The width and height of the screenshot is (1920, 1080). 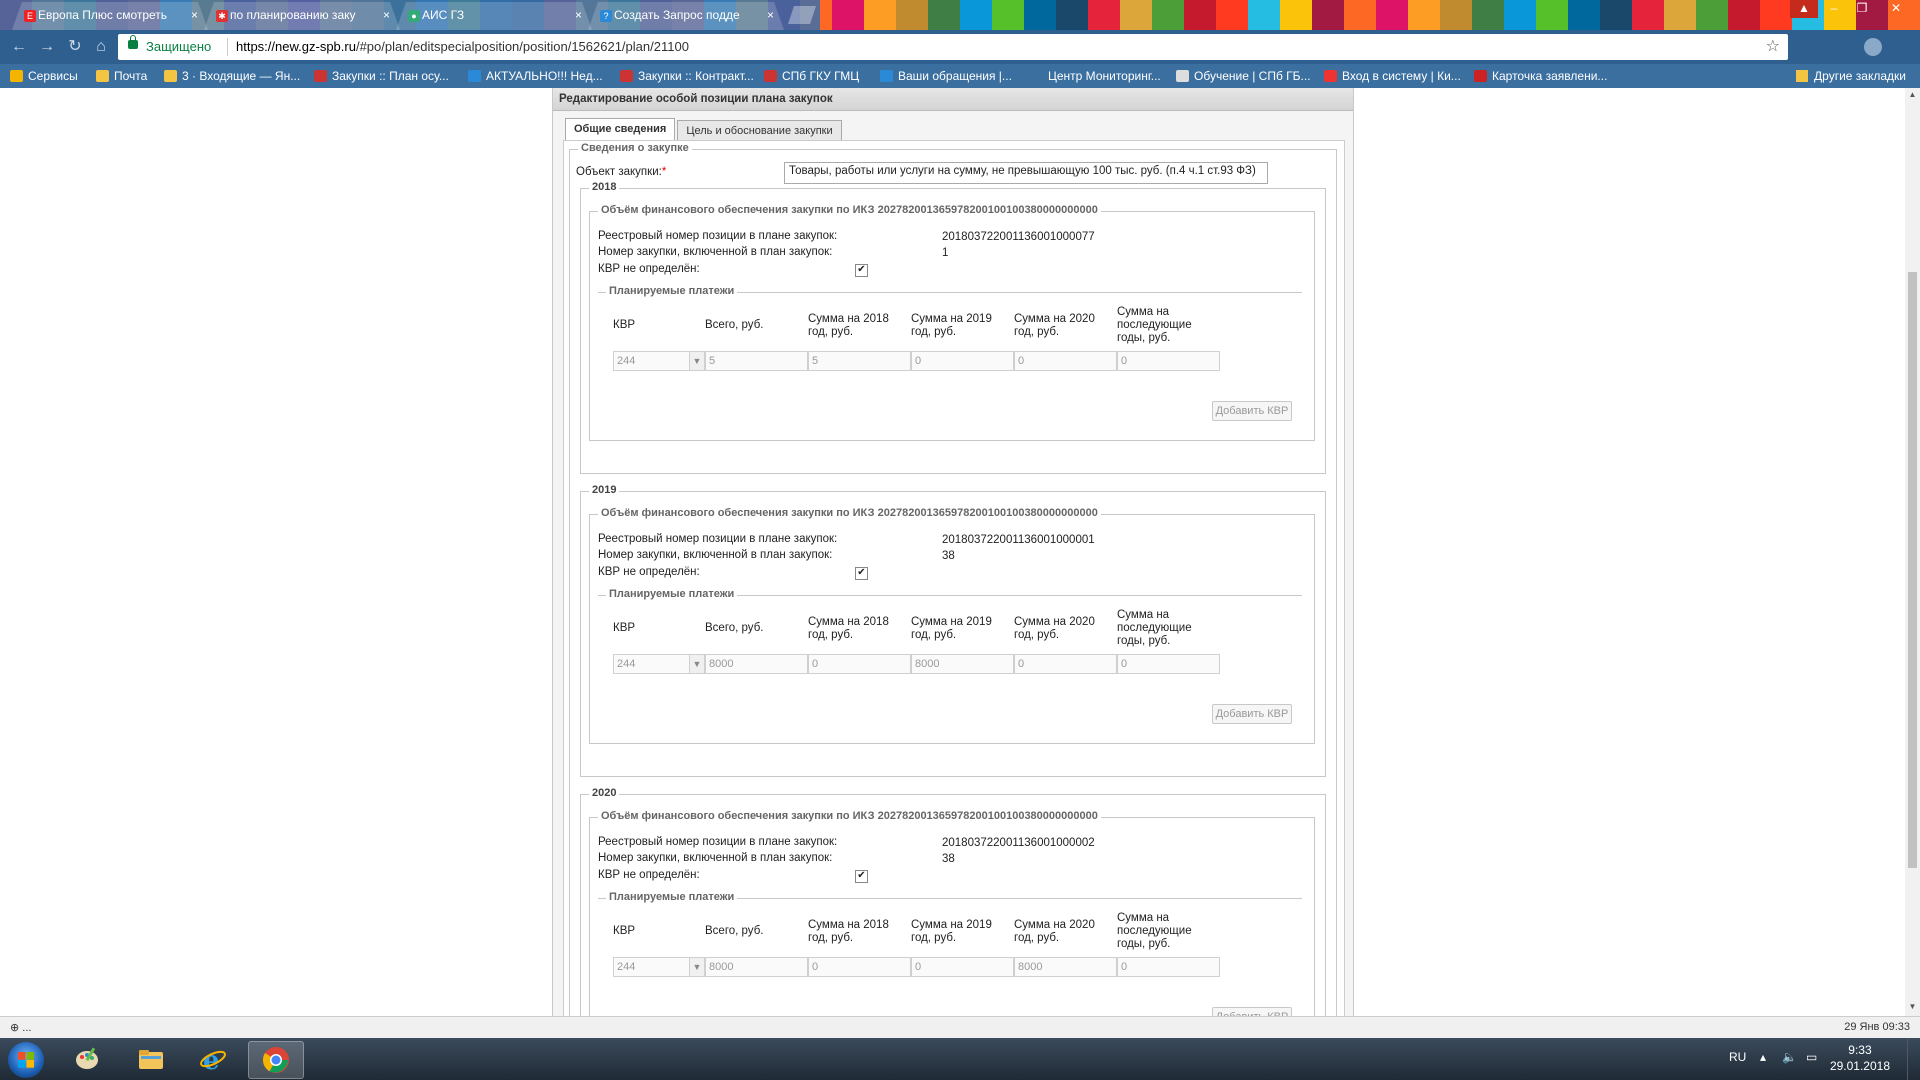 What do you see at coordinates (222, 16) in the screenshot?
I see `tab-favicon-icon: ✱` at bounding box center [222, 16].